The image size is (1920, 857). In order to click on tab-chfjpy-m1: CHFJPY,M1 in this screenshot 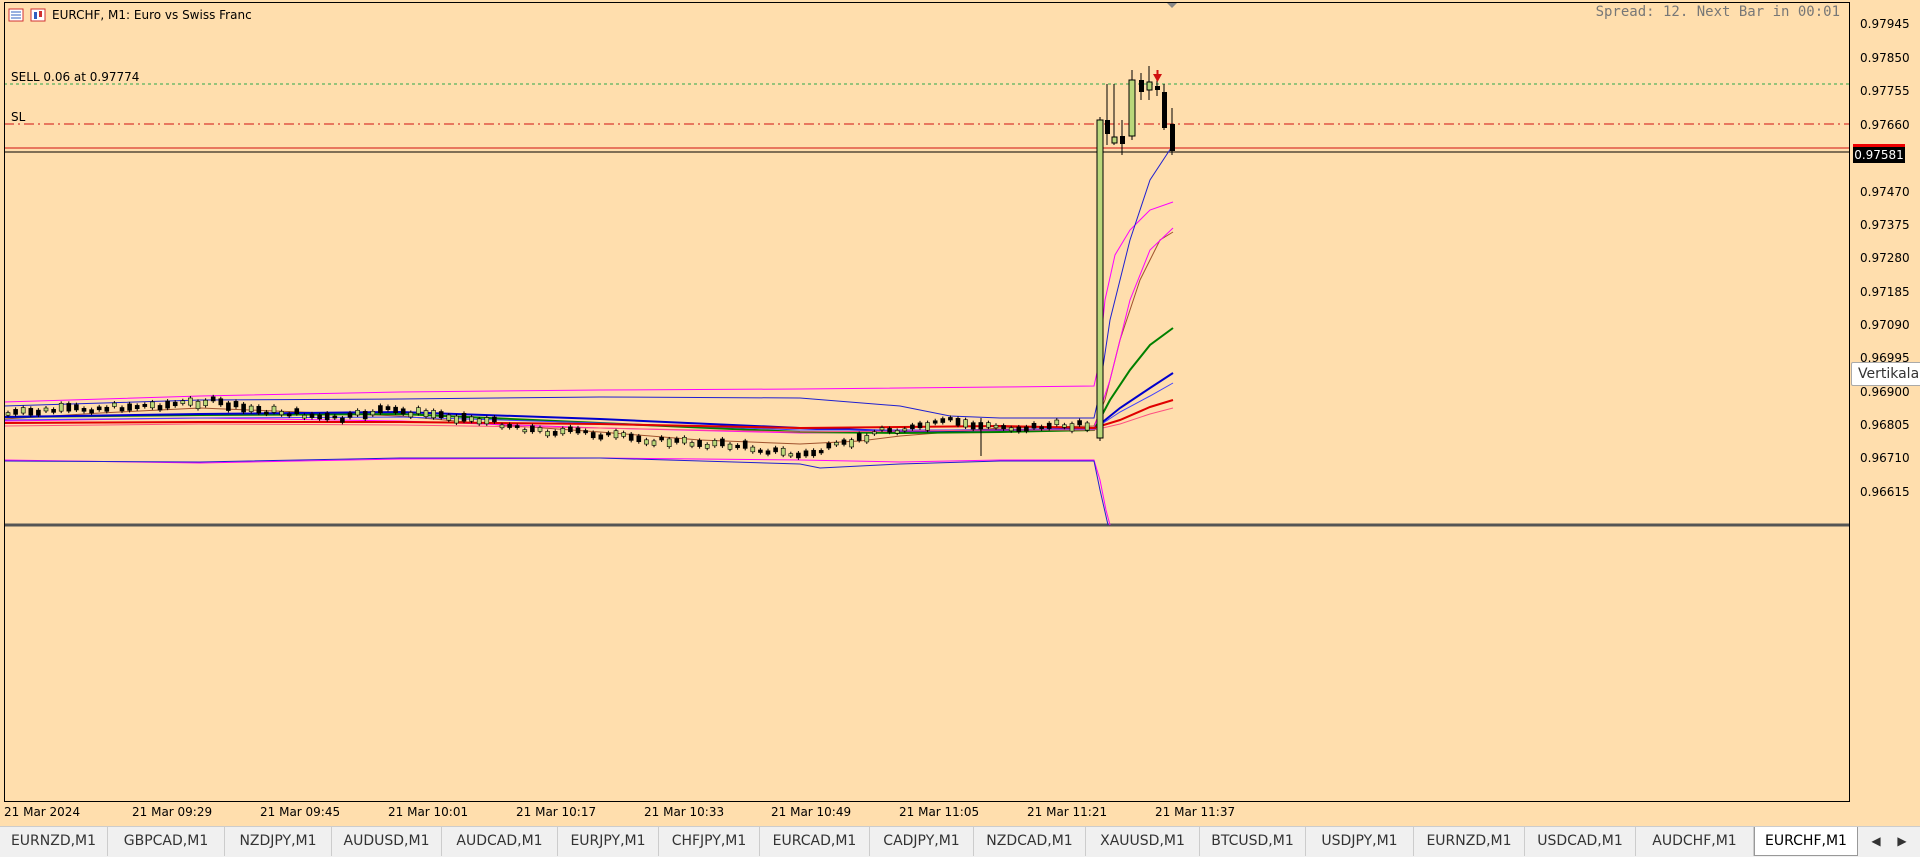, I will do `click(709, 841)`.